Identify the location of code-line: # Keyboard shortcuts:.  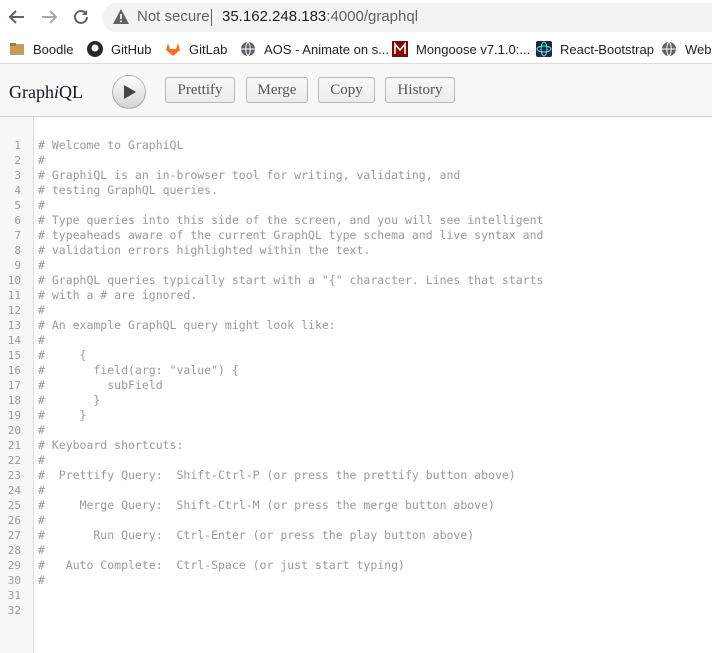
(110, 445).